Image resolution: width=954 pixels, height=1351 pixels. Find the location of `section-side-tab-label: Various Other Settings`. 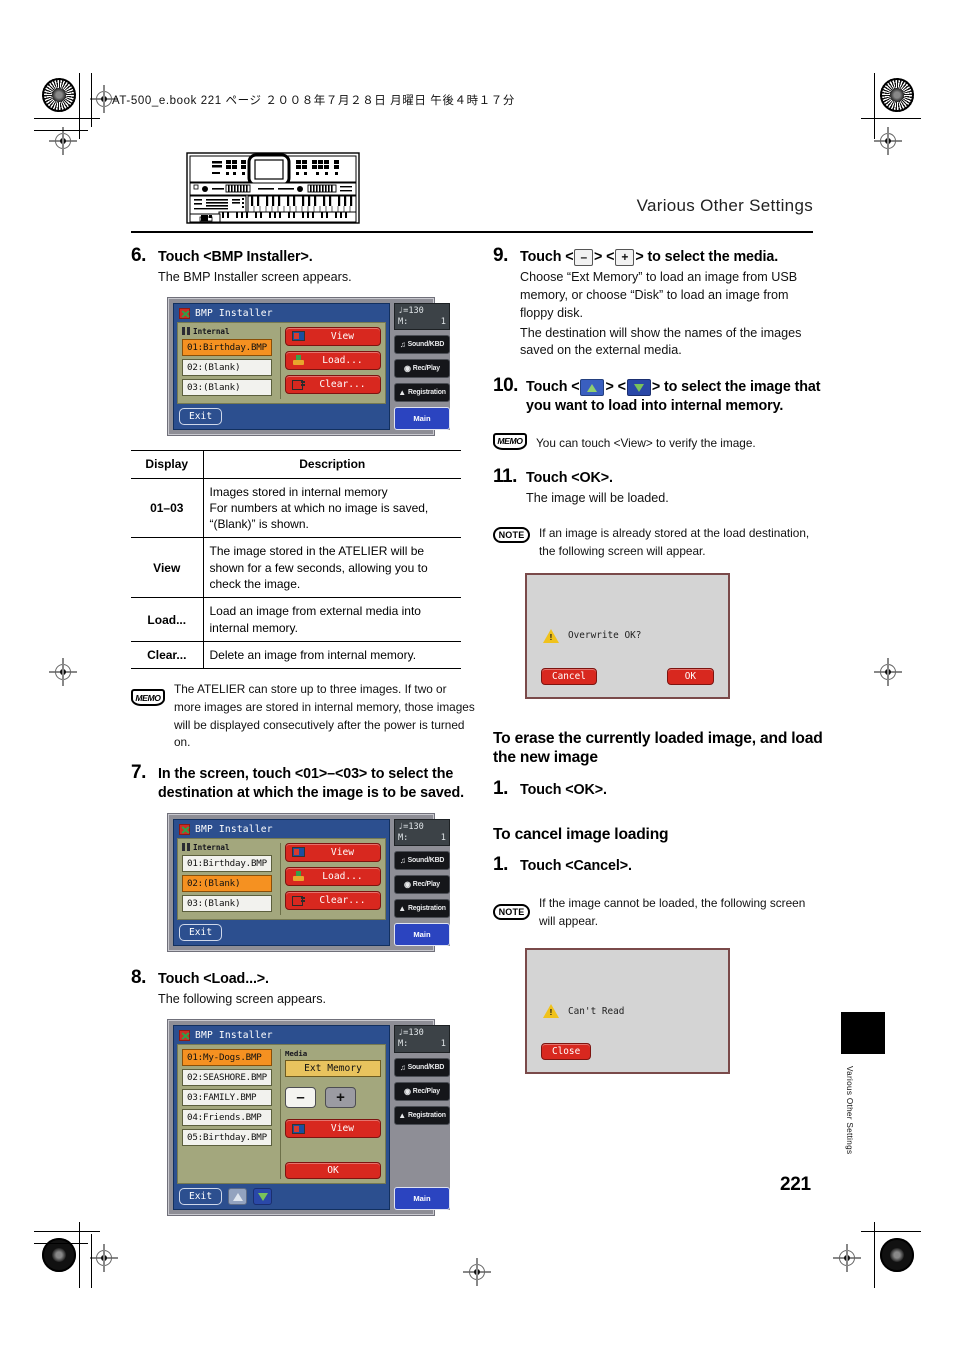

section-side-tab-label: Various Other Settings is located at coordinates (849, 1110).